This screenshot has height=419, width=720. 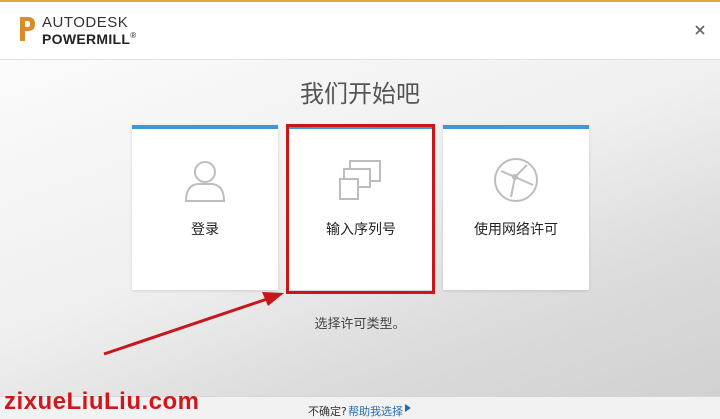 What do you see at coordinates (85, 22) in the screenshot?
I see `brand-autodesk: AUTODESK` at bounding box center [85, 22].